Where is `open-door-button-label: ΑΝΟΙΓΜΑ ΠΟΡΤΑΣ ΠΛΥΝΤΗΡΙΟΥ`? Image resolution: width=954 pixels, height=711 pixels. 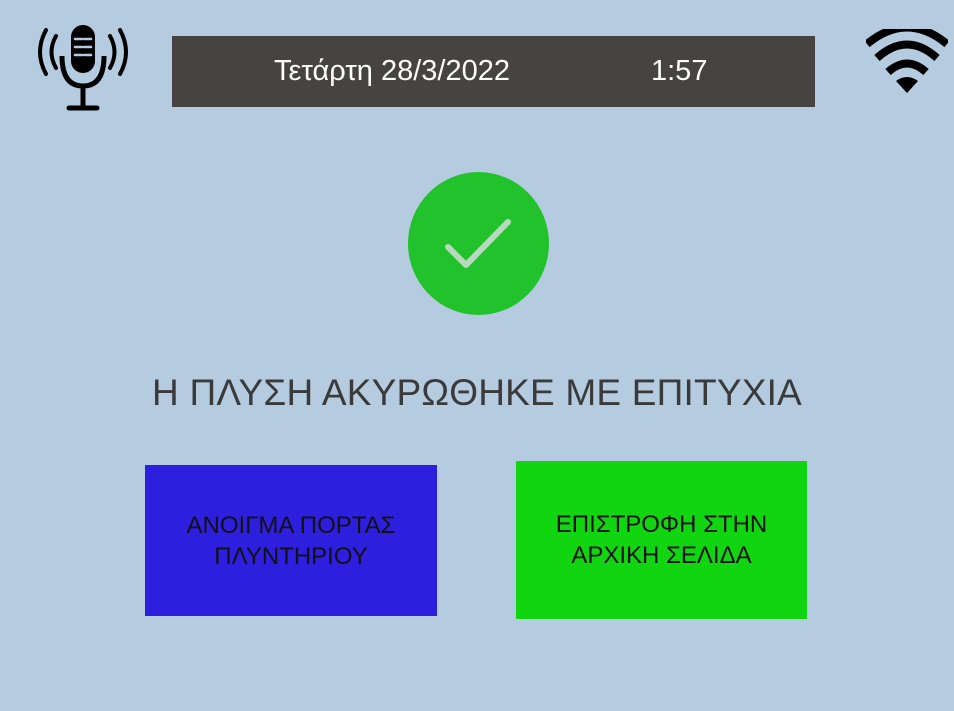
open-door-button-label: ΑΝΟΙΓΜΑ ΠΟΡΤΑΣ ΠΛΥΝΤΗΡΙΟΥ is located at coordinates (291, 540).